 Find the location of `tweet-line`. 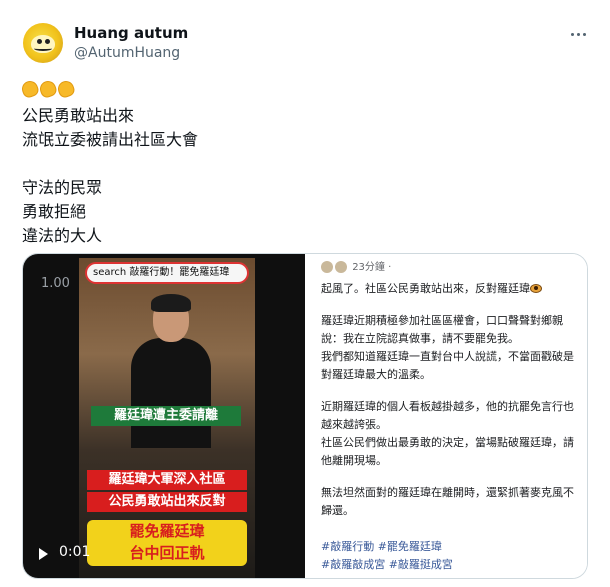

tweet-line is located at coordinates (110, 164).